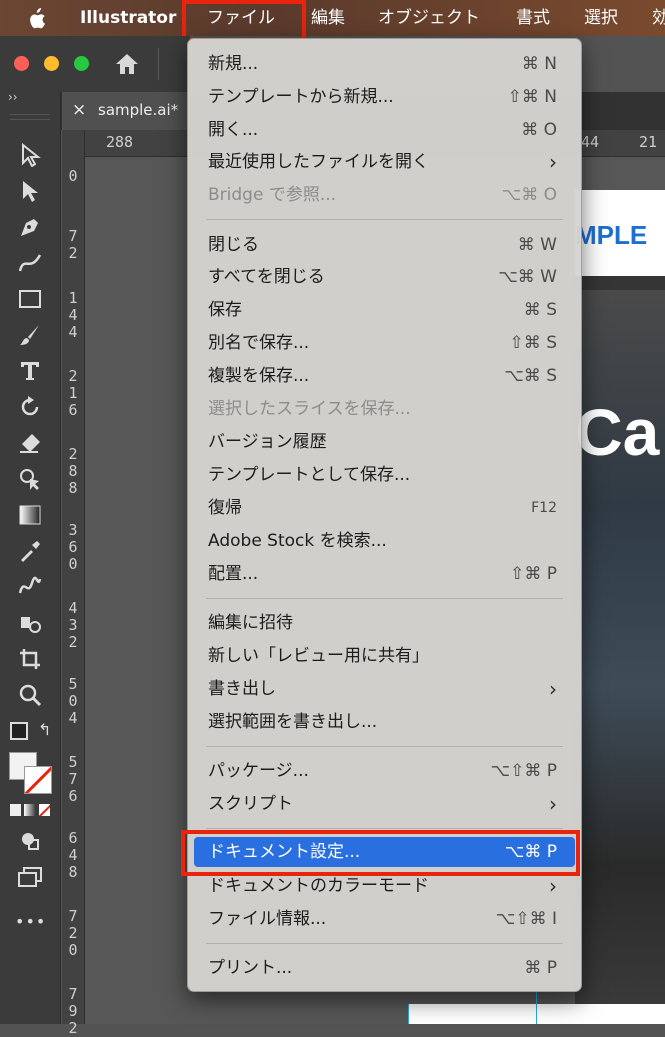 Image resolution: width=665 pixels, height=1037 pixels. I want to click on artwork-heading-fragment: MPLE, so click(611, 235).